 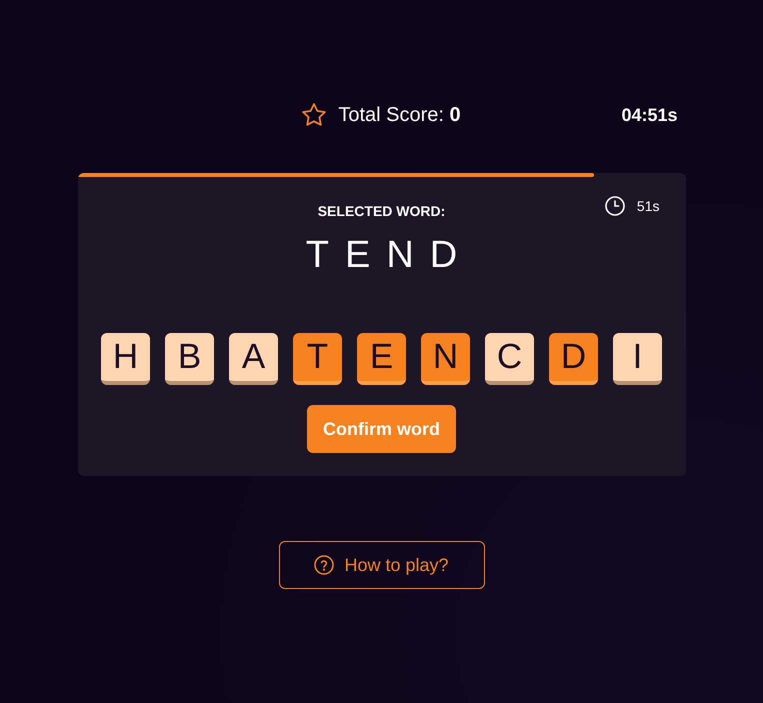 I want to click on selected-word: TEND, so click(x=389, y=255).